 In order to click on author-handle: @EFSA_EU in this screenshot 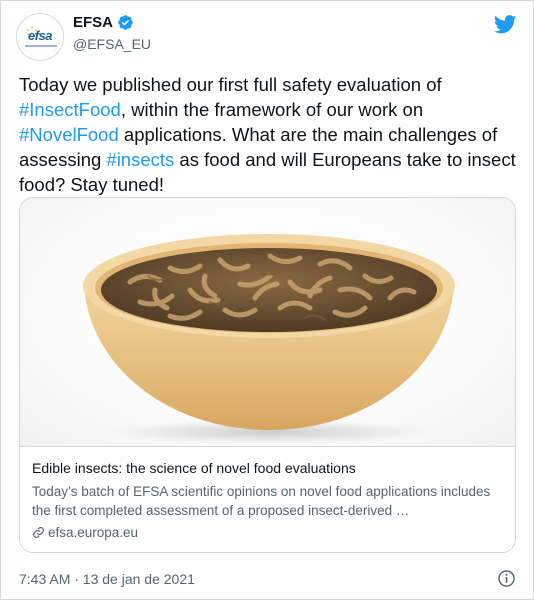, I will do `click(112, 44)`.